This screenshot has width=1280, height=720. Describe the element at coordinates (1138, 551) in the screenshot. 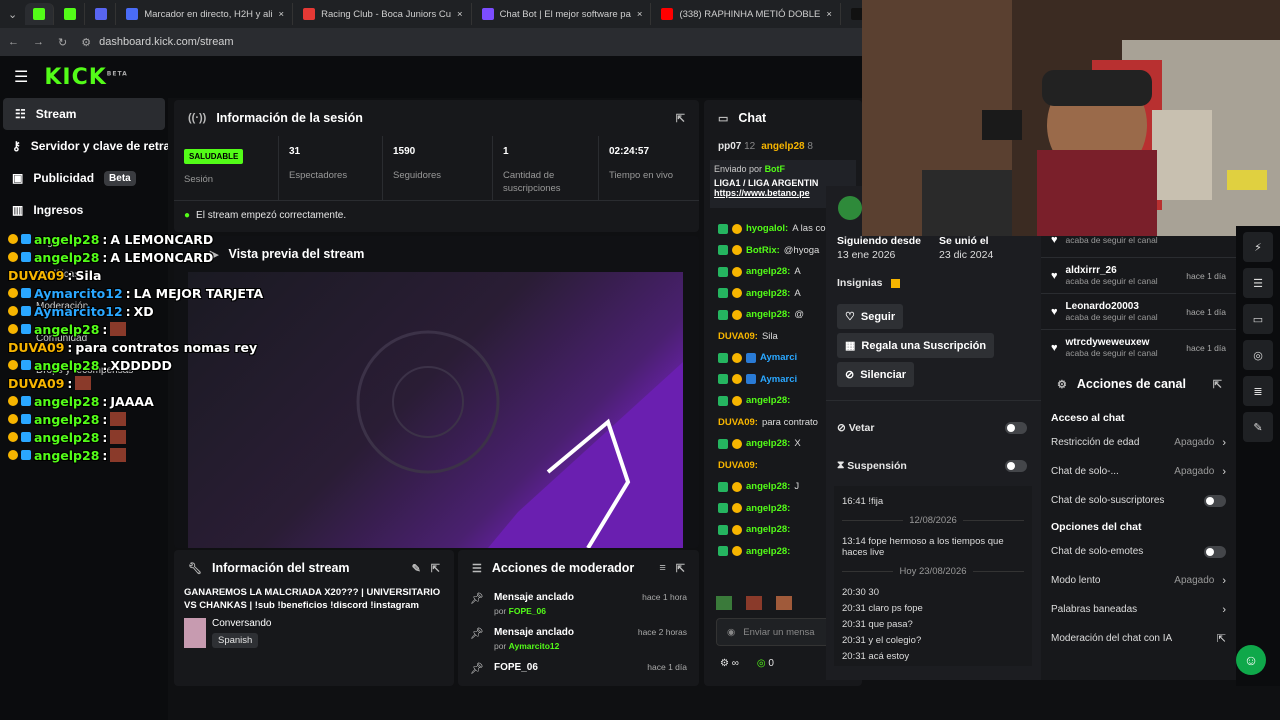

I see `channel-setting-row: Chat de solo-emotes` at that location.